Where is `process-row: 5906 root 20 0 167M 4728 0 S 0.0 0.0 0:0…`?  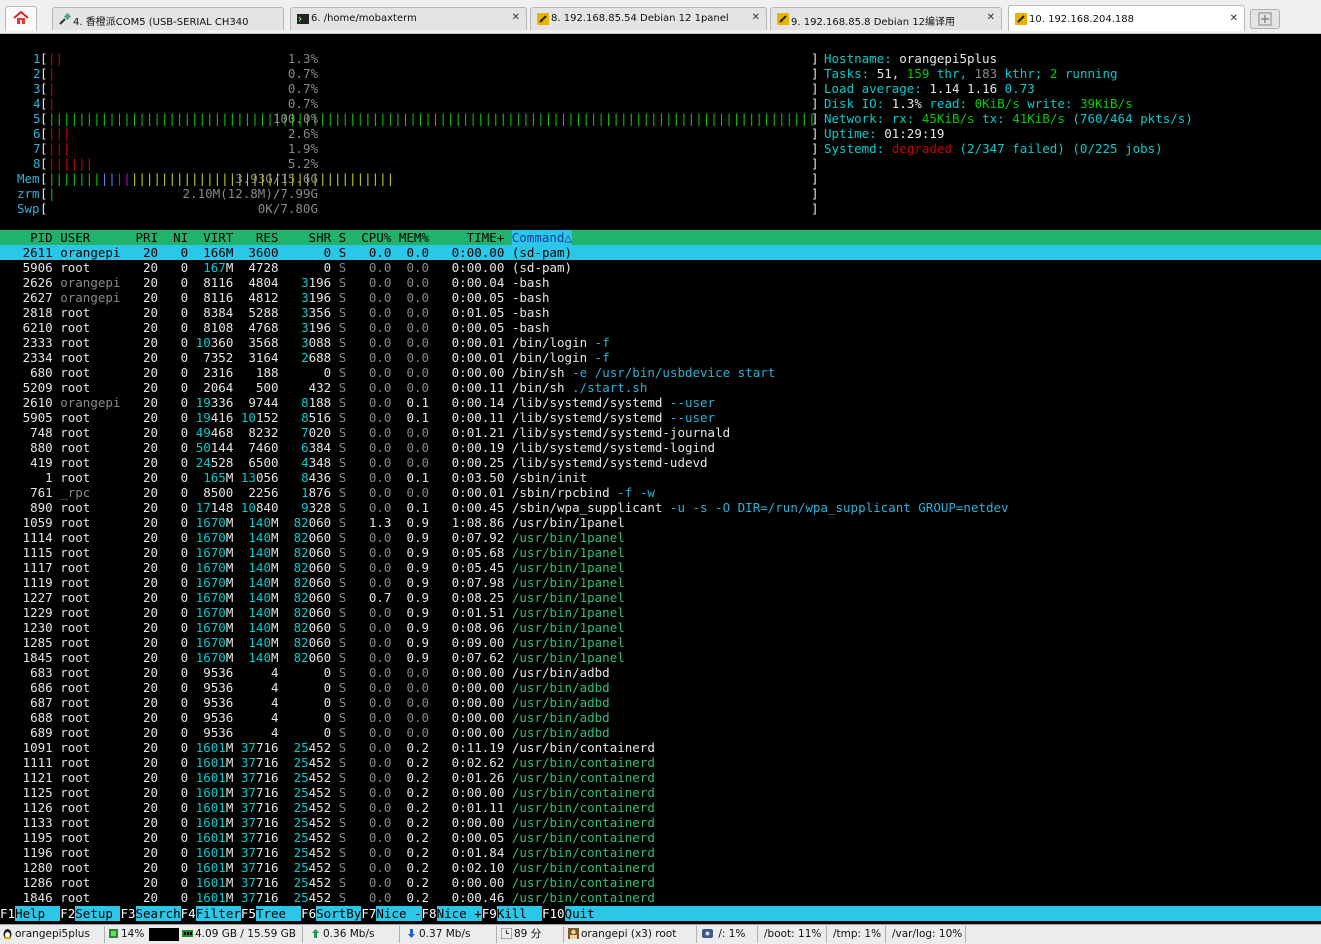
process-row: 5906 root 20 0 167M 4728 0 S 0.0 0.0 0:0… is located at coordinates (660, 267).